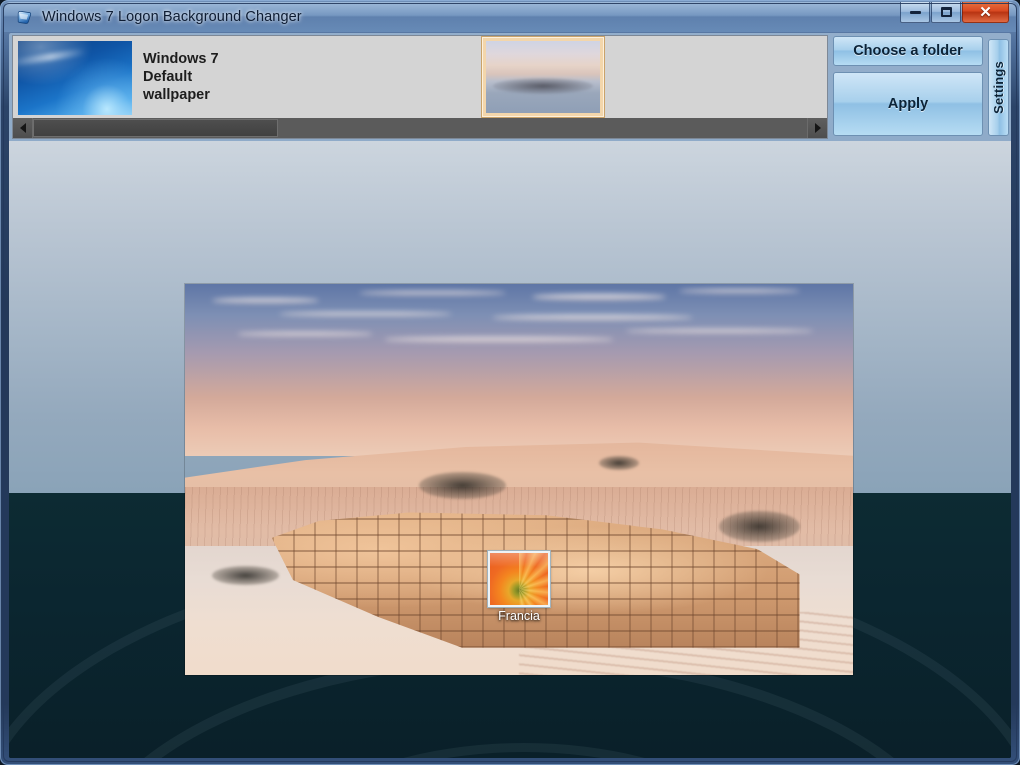 The height and width of the screenshot is (765, 1020). I want to click on maximize-button, so click(946, 12).